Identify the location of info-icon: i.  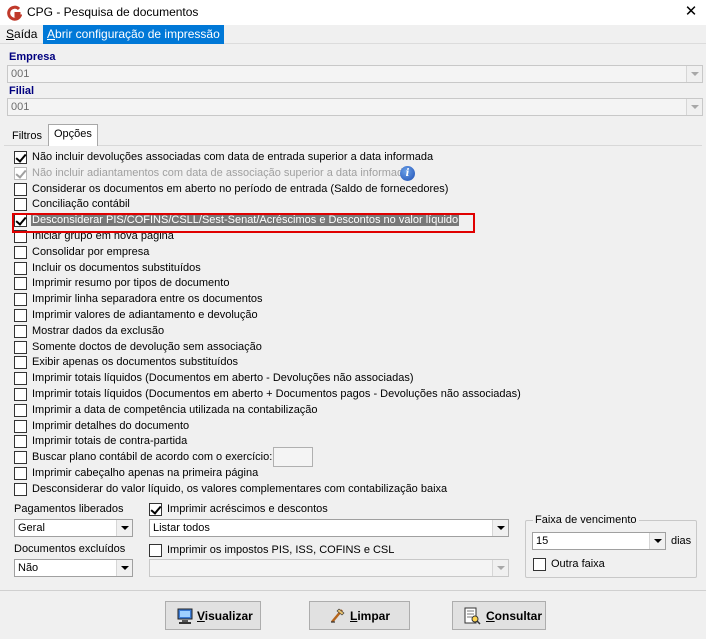
(407, 173).